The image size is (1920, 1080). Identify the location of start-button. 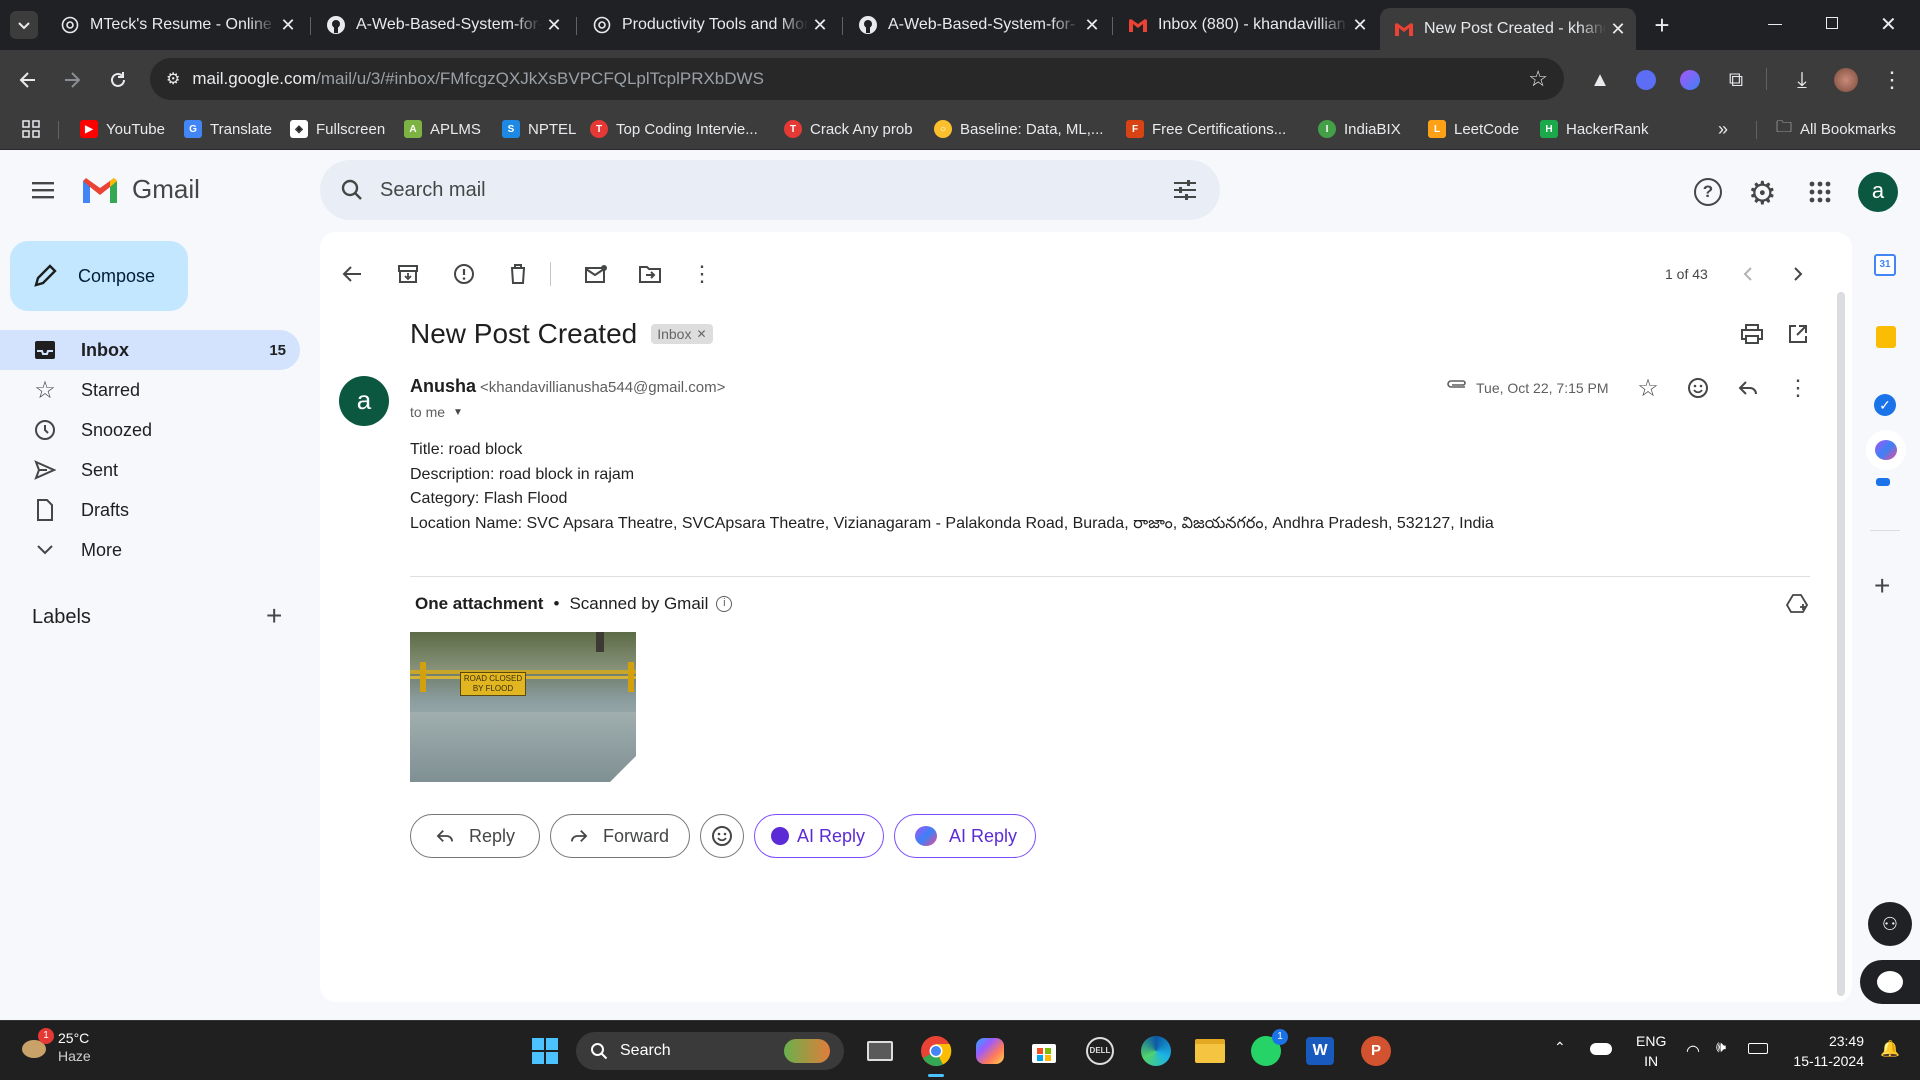
(545, 1051).